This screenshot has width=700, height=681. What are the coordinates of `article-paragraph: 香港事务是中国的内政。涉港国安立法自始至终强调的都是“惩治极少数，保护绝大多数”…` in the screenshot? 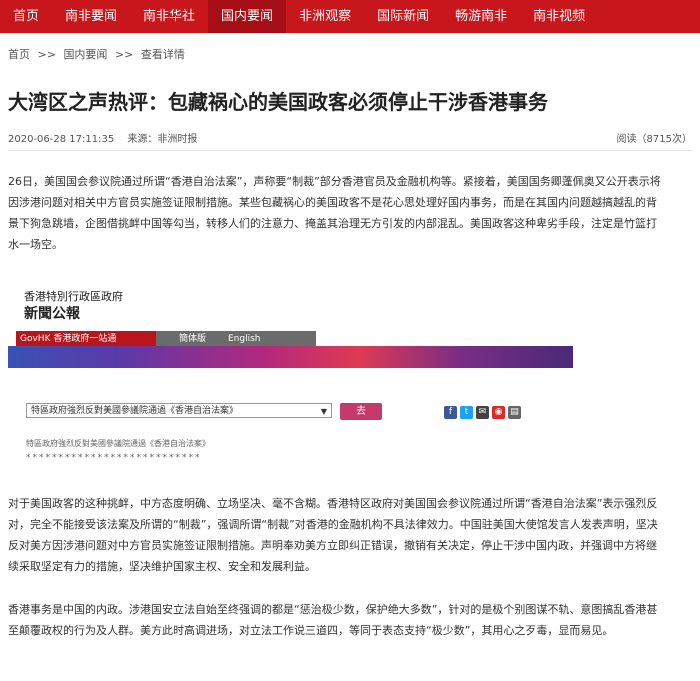 It's located at (333, 620).